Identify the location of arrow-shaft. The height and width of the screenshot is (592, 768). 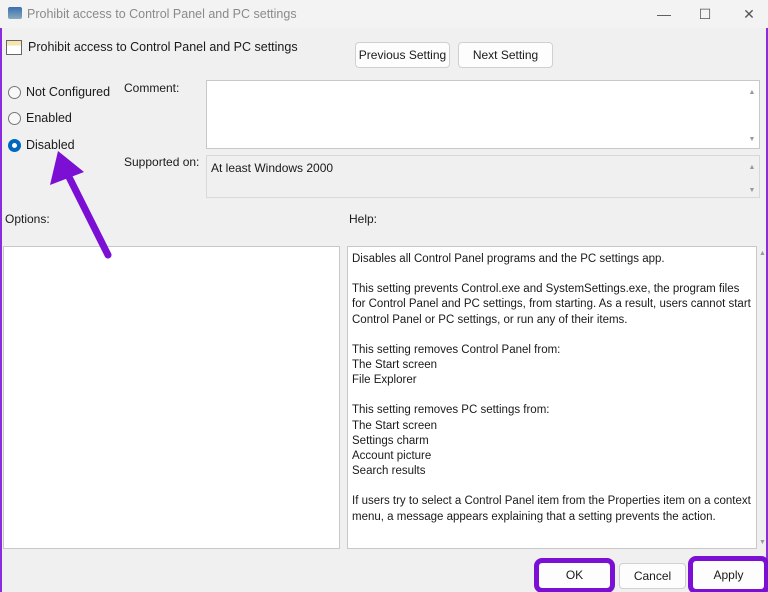
(88, 215).